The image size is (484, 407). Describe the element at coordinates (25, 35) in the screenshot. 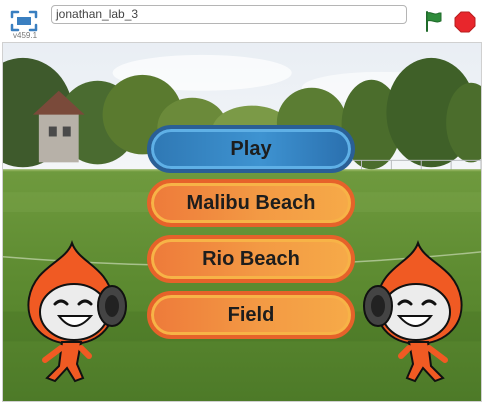

I see `version-label: v459.1` at that location.